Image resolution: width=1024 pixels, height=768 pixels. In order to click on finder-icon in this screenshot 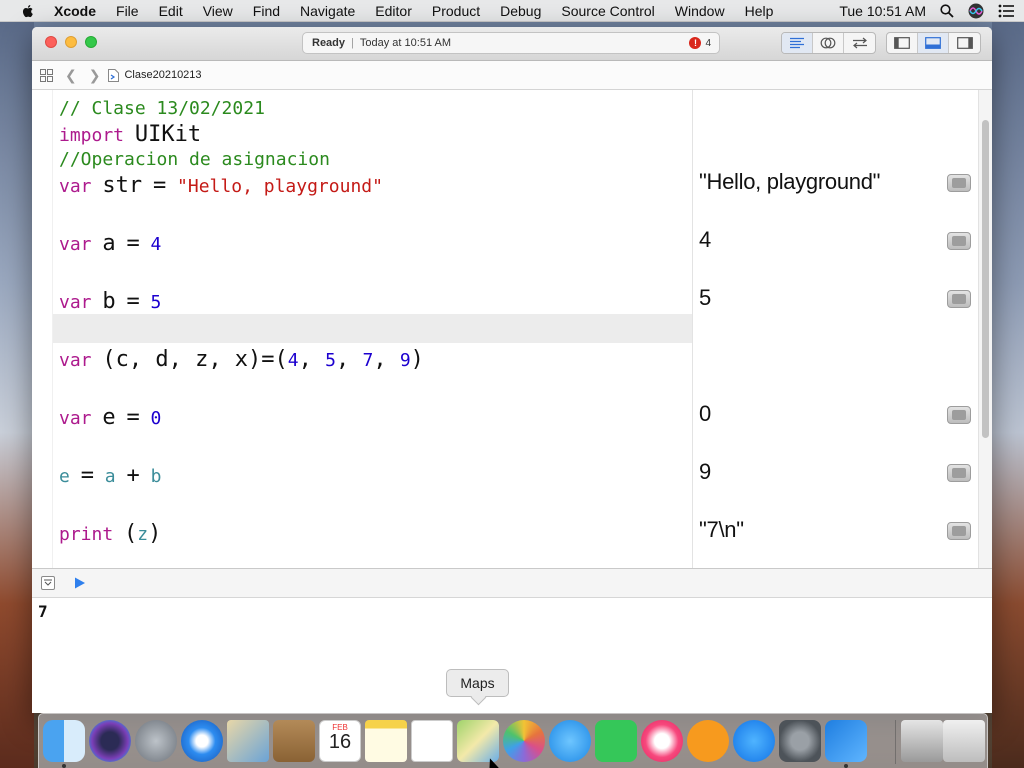, I will do `click(64, 741)`.